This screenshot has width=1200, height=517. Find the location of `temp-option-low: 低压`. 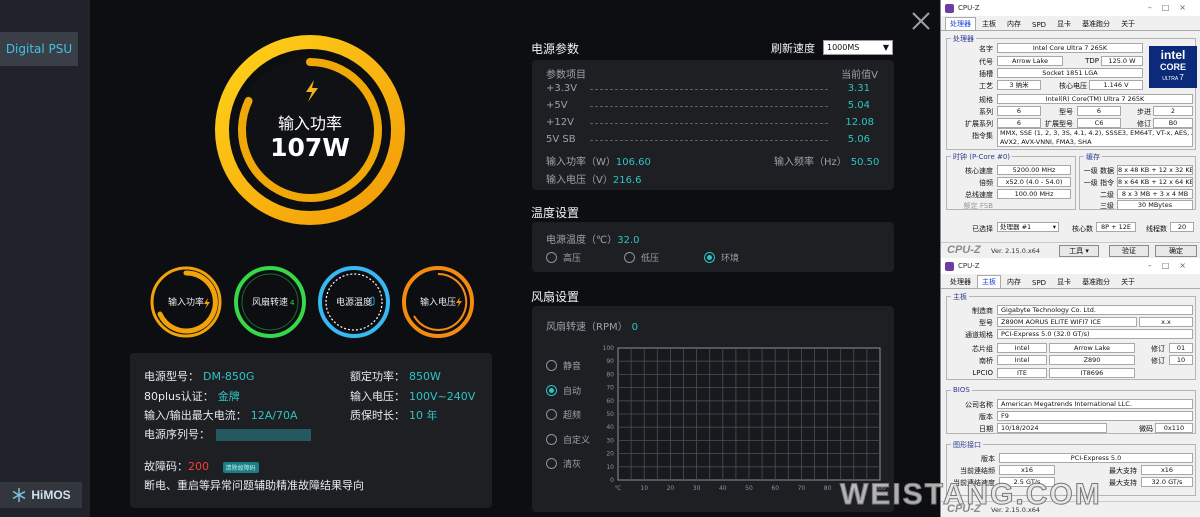

temp-option-low: 低压 is located at coordinates (641, 257).